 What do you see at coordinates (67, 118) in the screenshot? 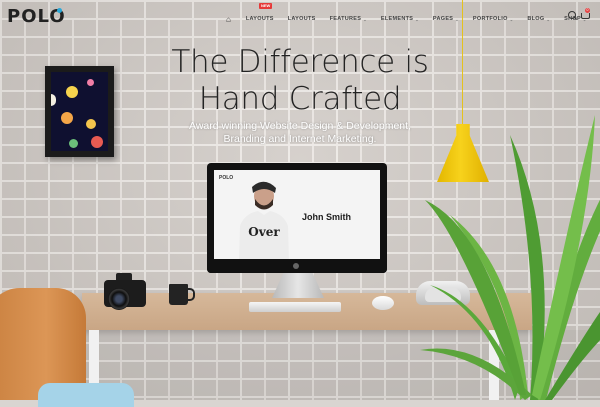
I see `planet-orange` at bounding box center [67, 118].